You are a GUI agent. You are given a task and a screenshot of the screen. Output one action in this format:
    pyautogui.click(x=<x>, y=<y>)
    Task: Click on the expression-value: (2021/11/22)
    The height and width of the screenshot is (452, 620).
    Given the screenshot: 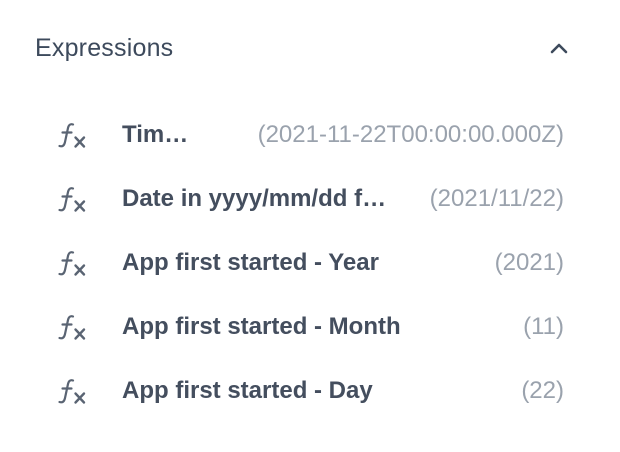 What is the action you would take?
    pyautogui.click(x=496, y=198)
    